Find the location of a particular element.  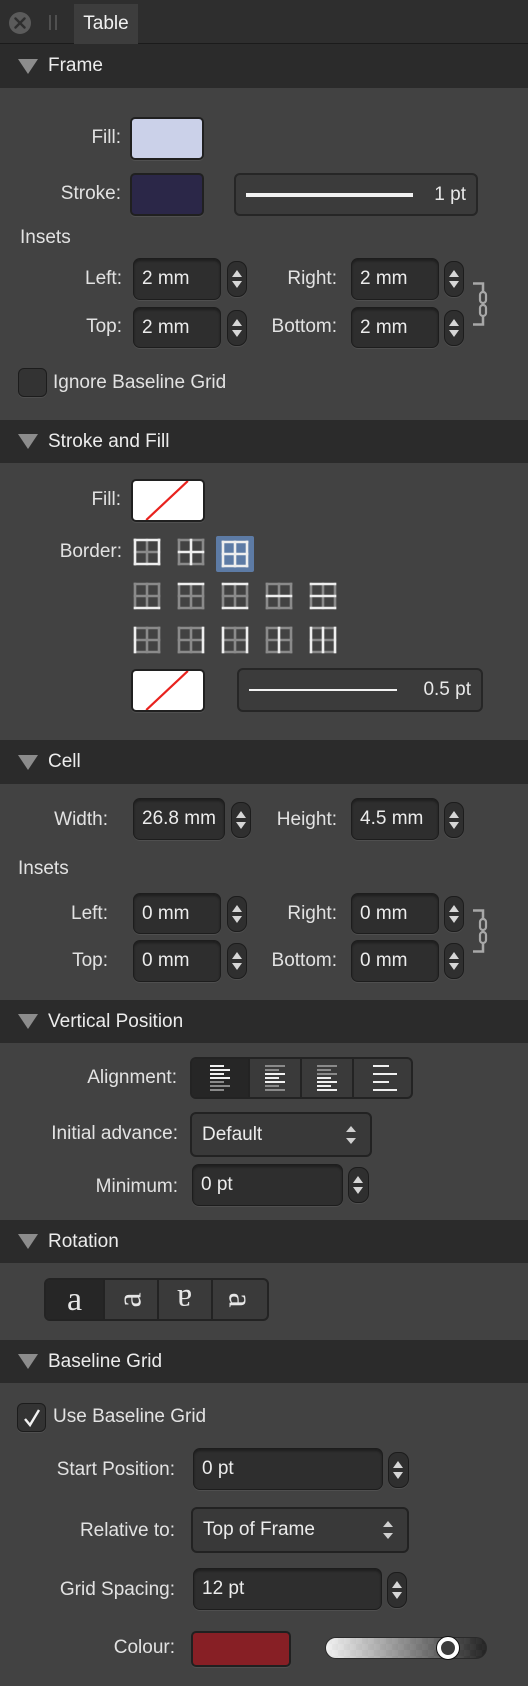

border-preset-bottom is located at coordinates (147, 596).